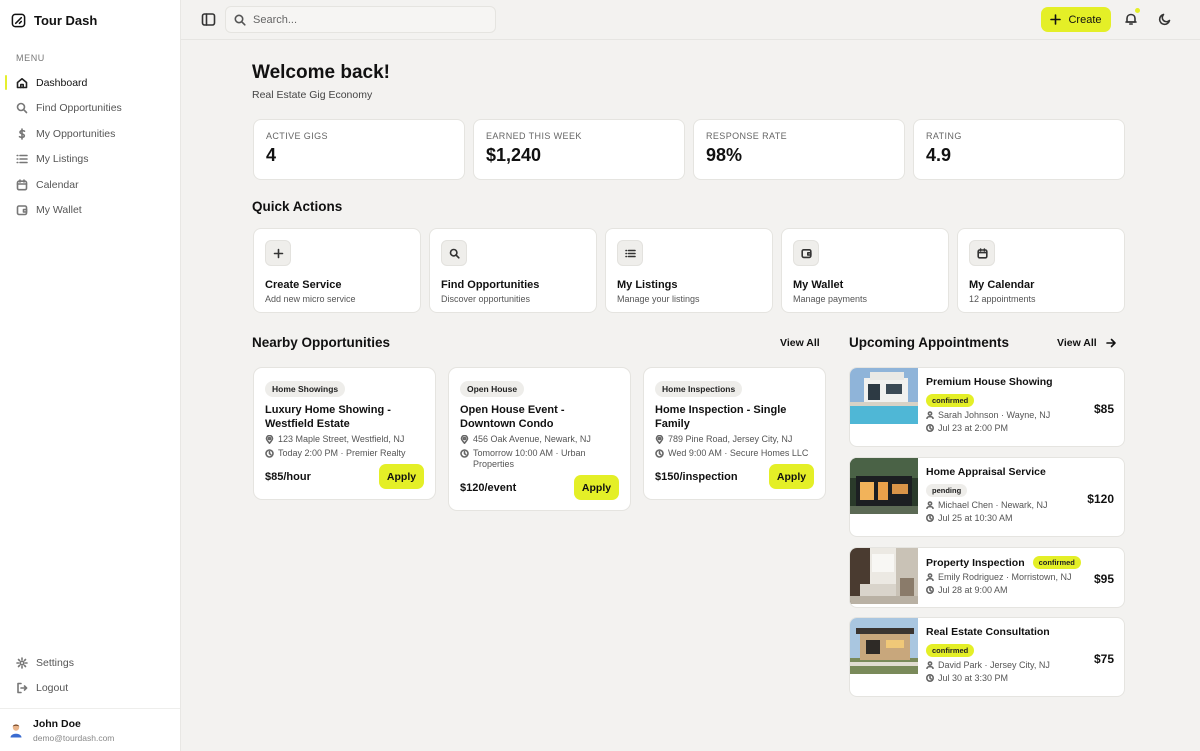 The height and width of the screenshot is (751, 1200). What do you see at coordinates (486, 299) in the screenshot?
I see `quick-action-subtitle: Discover opportunities` at bounding box center [486, 299].